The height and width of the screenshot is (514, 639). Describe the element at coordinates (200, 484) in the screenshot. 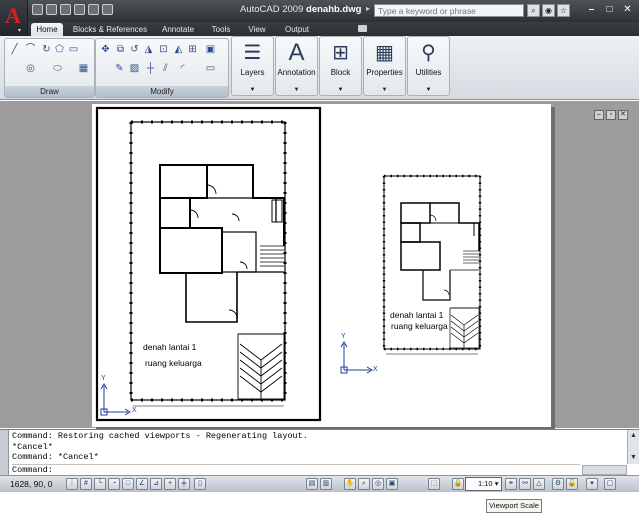

I see `quick-properties-icon: ▯` at that location.